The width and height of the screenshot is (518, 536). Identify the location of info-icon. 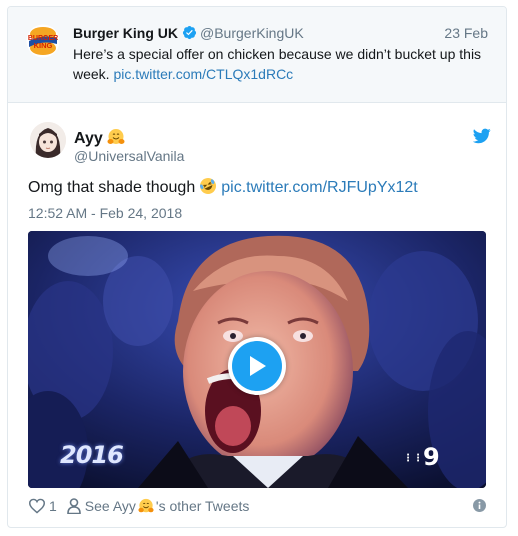
(479, 505).